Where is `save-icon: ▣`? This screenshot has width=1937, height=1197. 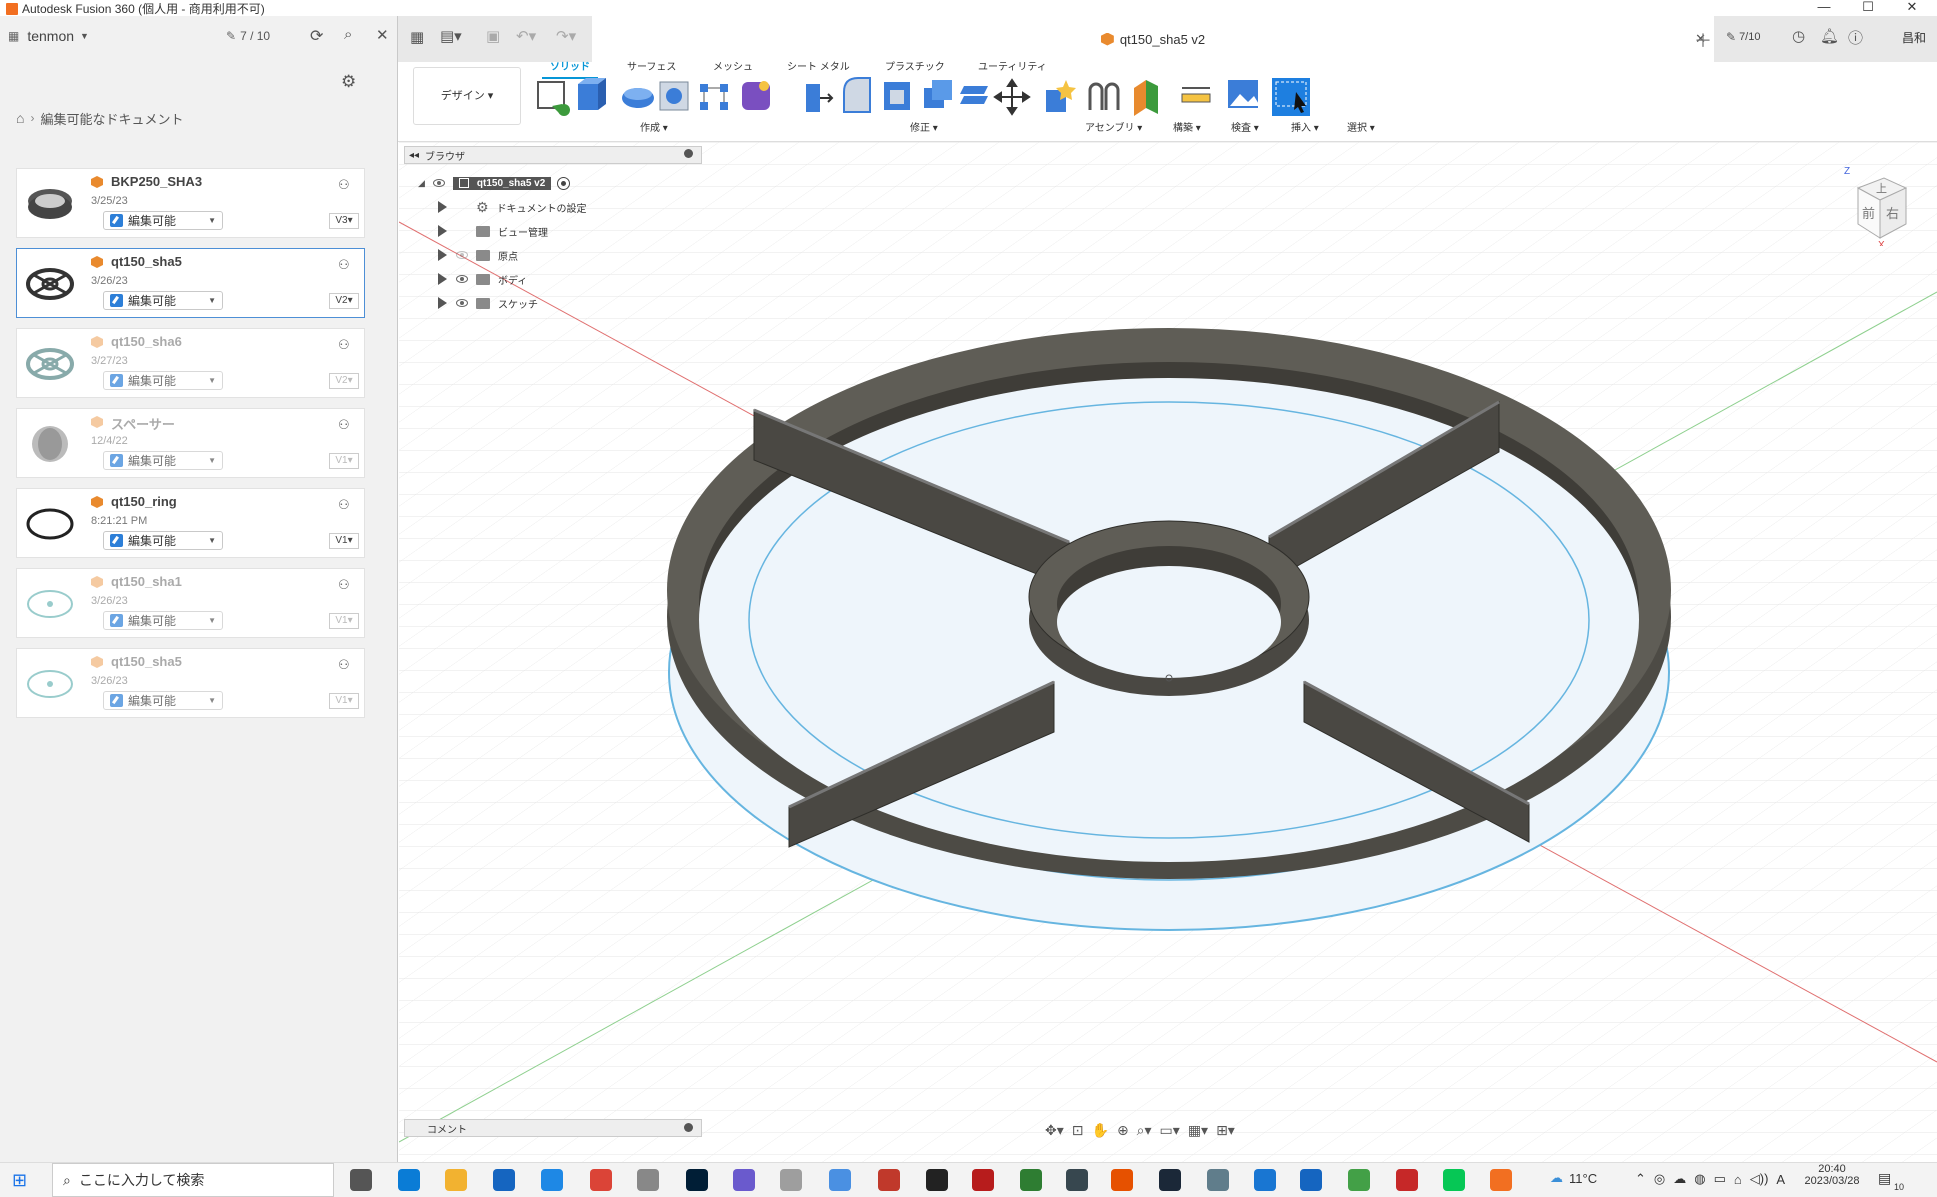 save-icon: ▣ is located at coordinates (493, 36).